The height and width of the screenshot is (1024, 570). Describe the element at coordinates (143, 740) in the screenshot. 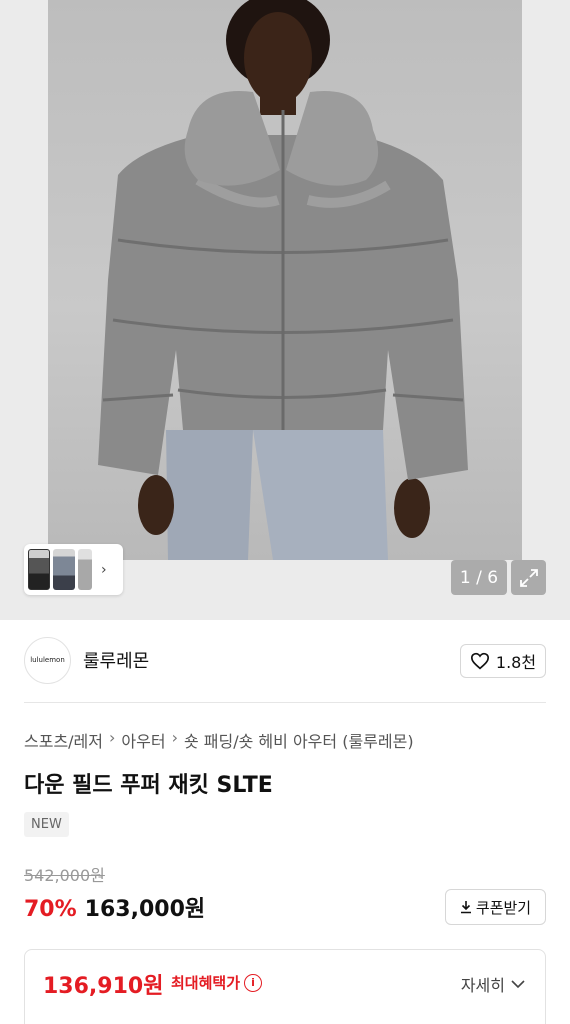

I see `breadcrumb-item-2: 아우터` at that location.